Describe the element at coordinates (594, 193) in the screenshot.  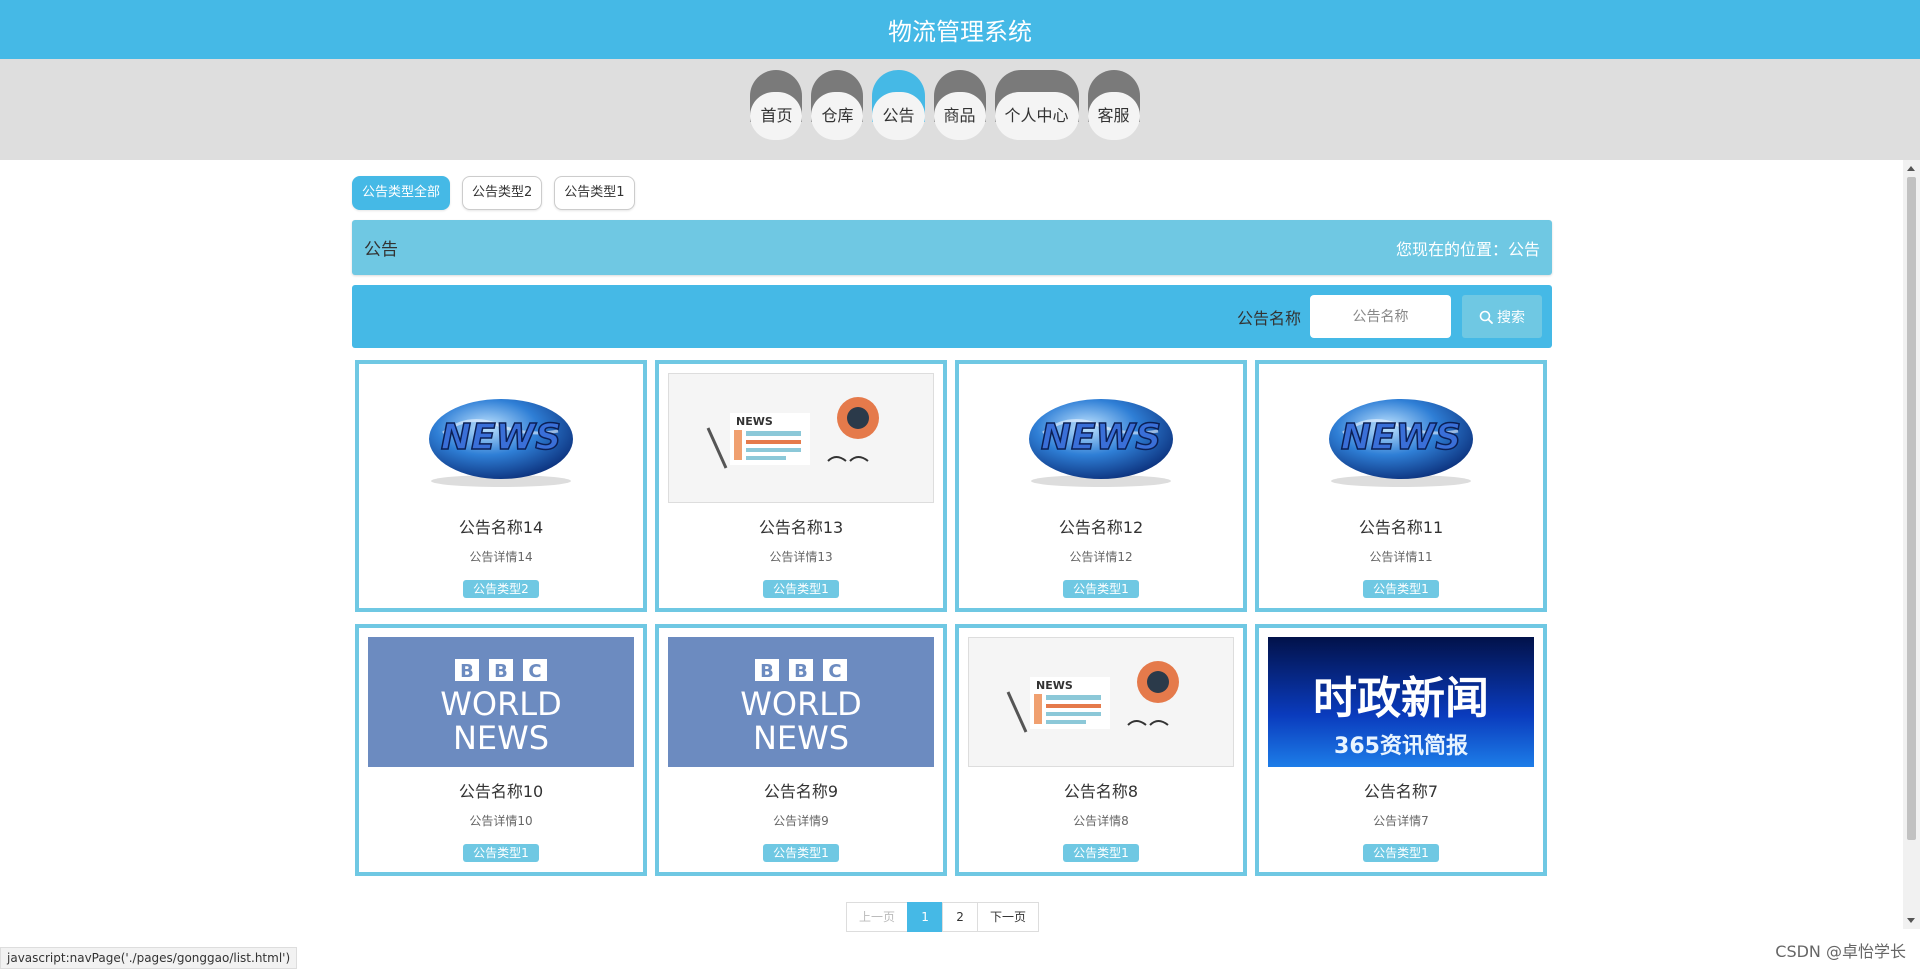
I see `filter-tab: 公告类型1` at that location.